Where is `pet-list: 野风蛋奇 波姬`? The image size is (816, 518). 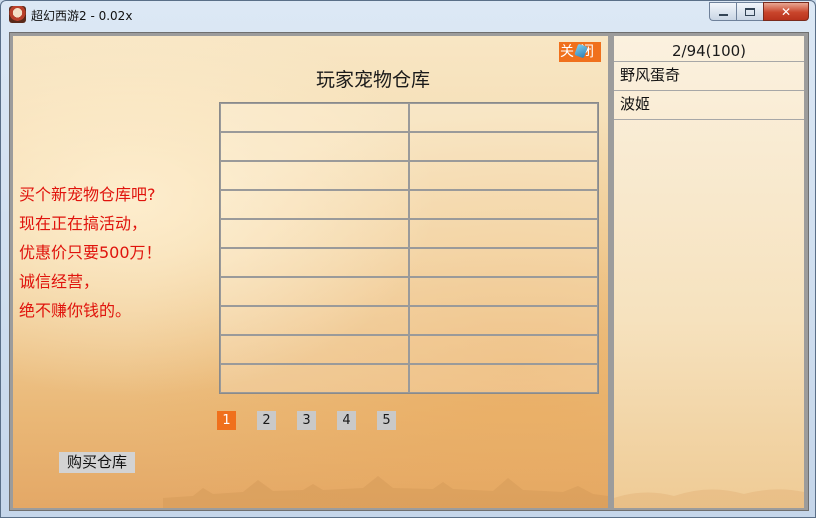
pet-list: 野风蛋奇 波姬 is located at coordinates (709, 90).